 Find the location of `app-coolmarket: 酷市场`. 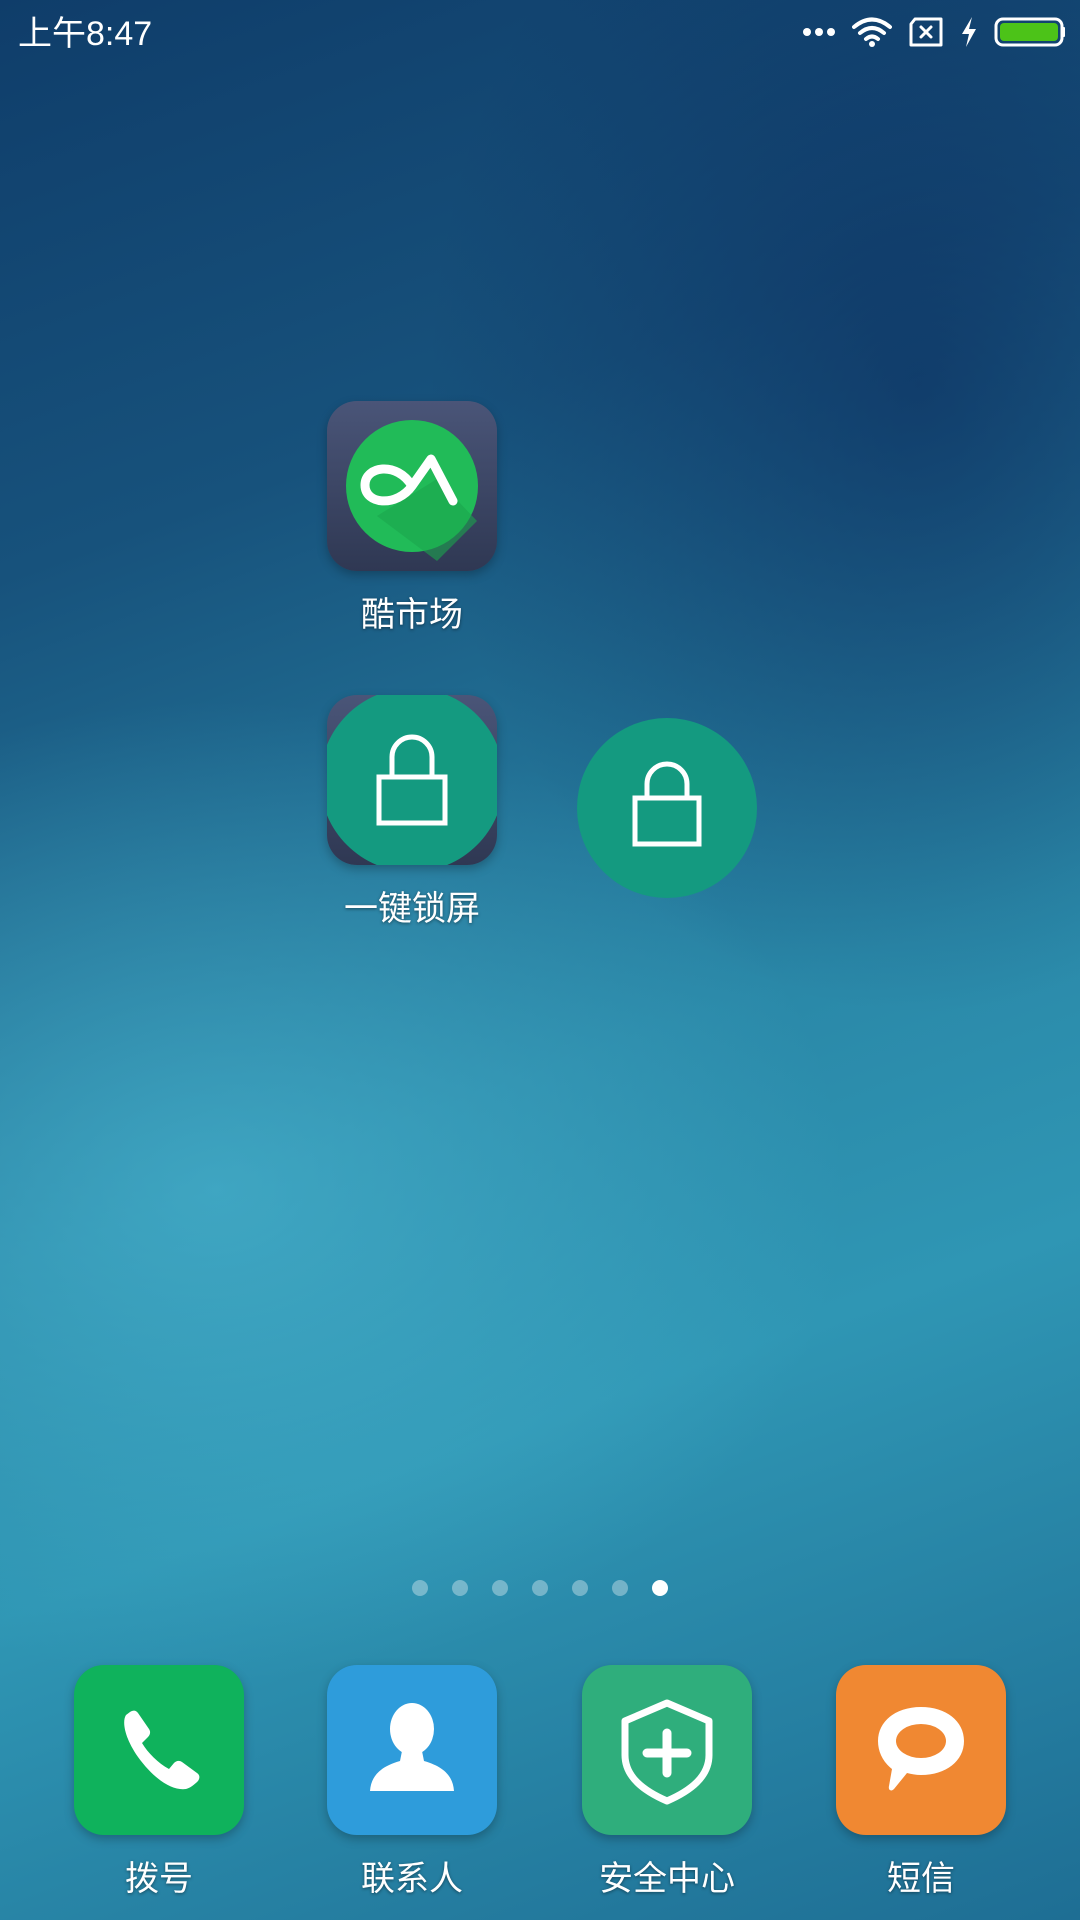

app-coolmarket: 酷市场 is located at coordinates (412, 518).